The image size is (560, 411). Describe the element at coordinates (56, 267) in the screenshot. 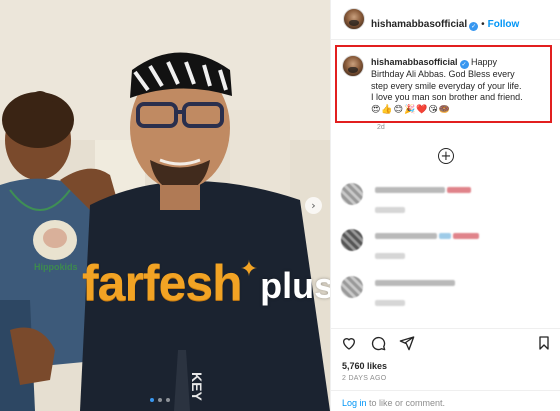

I see `badge-text: Hippokids` at that location.